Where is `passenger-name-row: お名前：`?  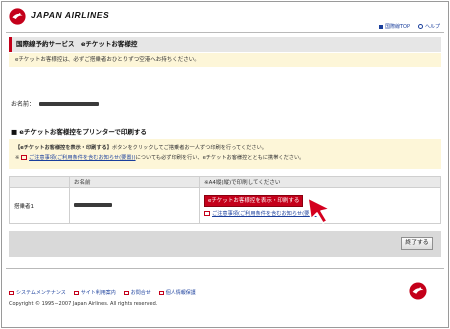 passenger-name-row: お名前： is located at coordinates (55, 103).